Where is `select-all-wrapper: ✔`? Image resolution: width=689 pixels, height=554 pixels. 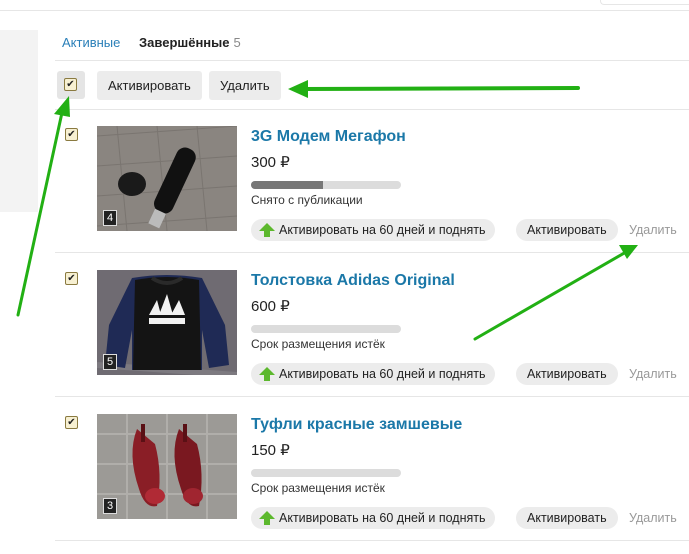 select-all-wrapper: ✔ is located at coordinates (71, 85).